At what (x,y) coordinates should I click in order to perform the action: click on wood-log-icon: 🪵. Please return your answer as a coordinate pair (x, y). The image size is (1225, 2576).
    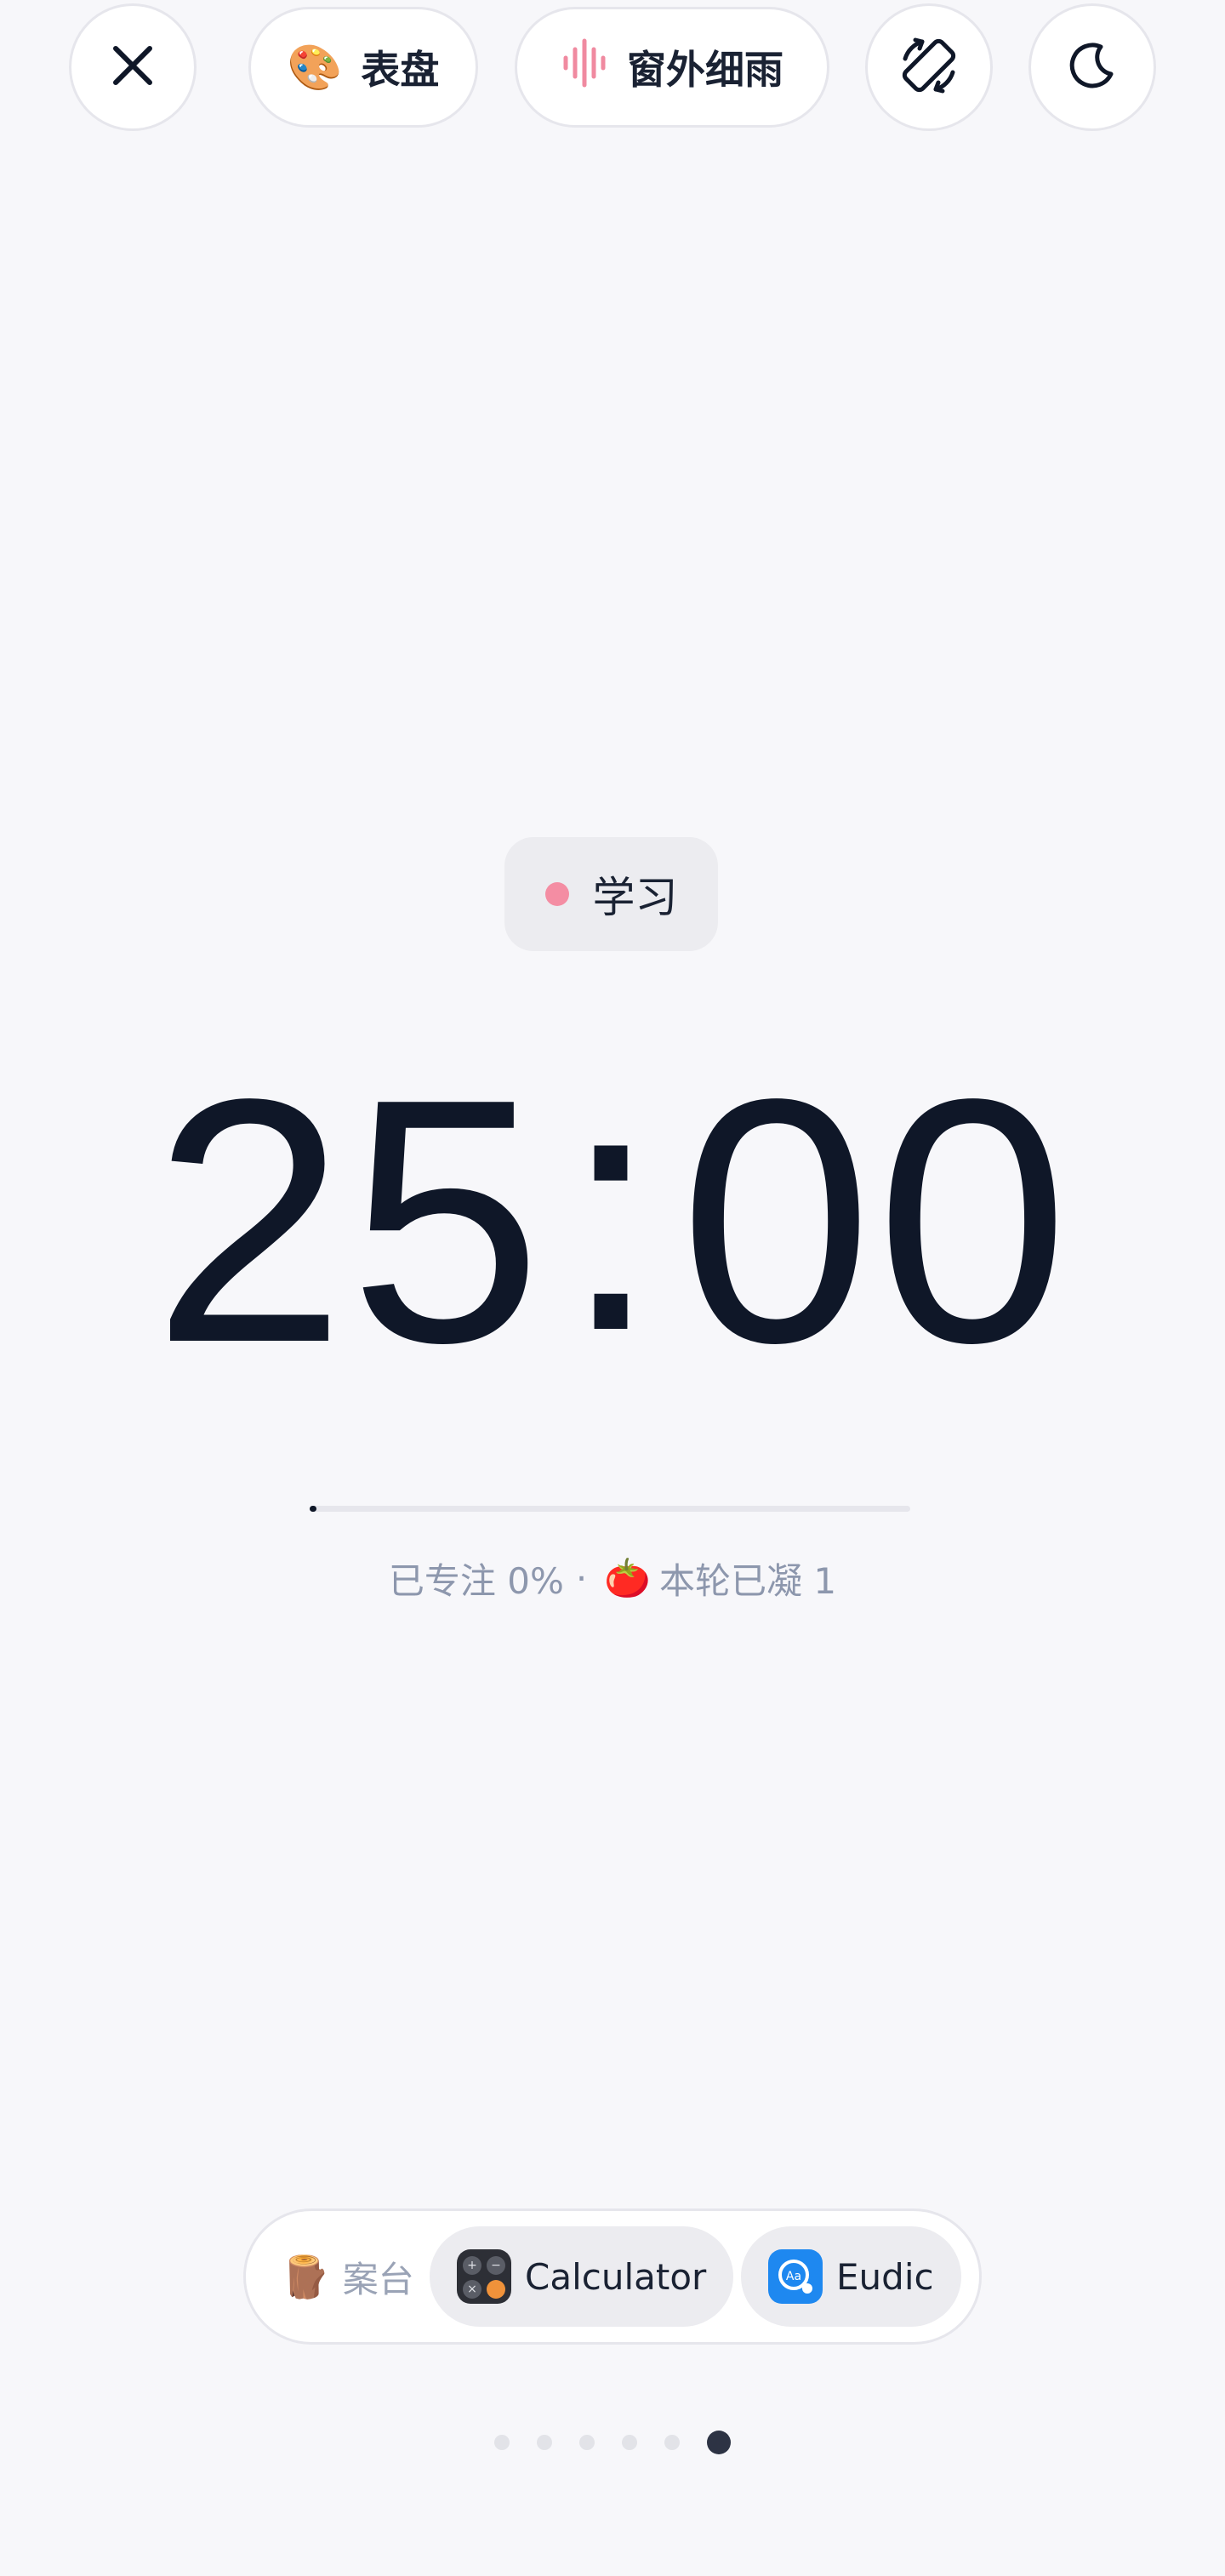
    Looking at the image, I should click on (305, 2277).